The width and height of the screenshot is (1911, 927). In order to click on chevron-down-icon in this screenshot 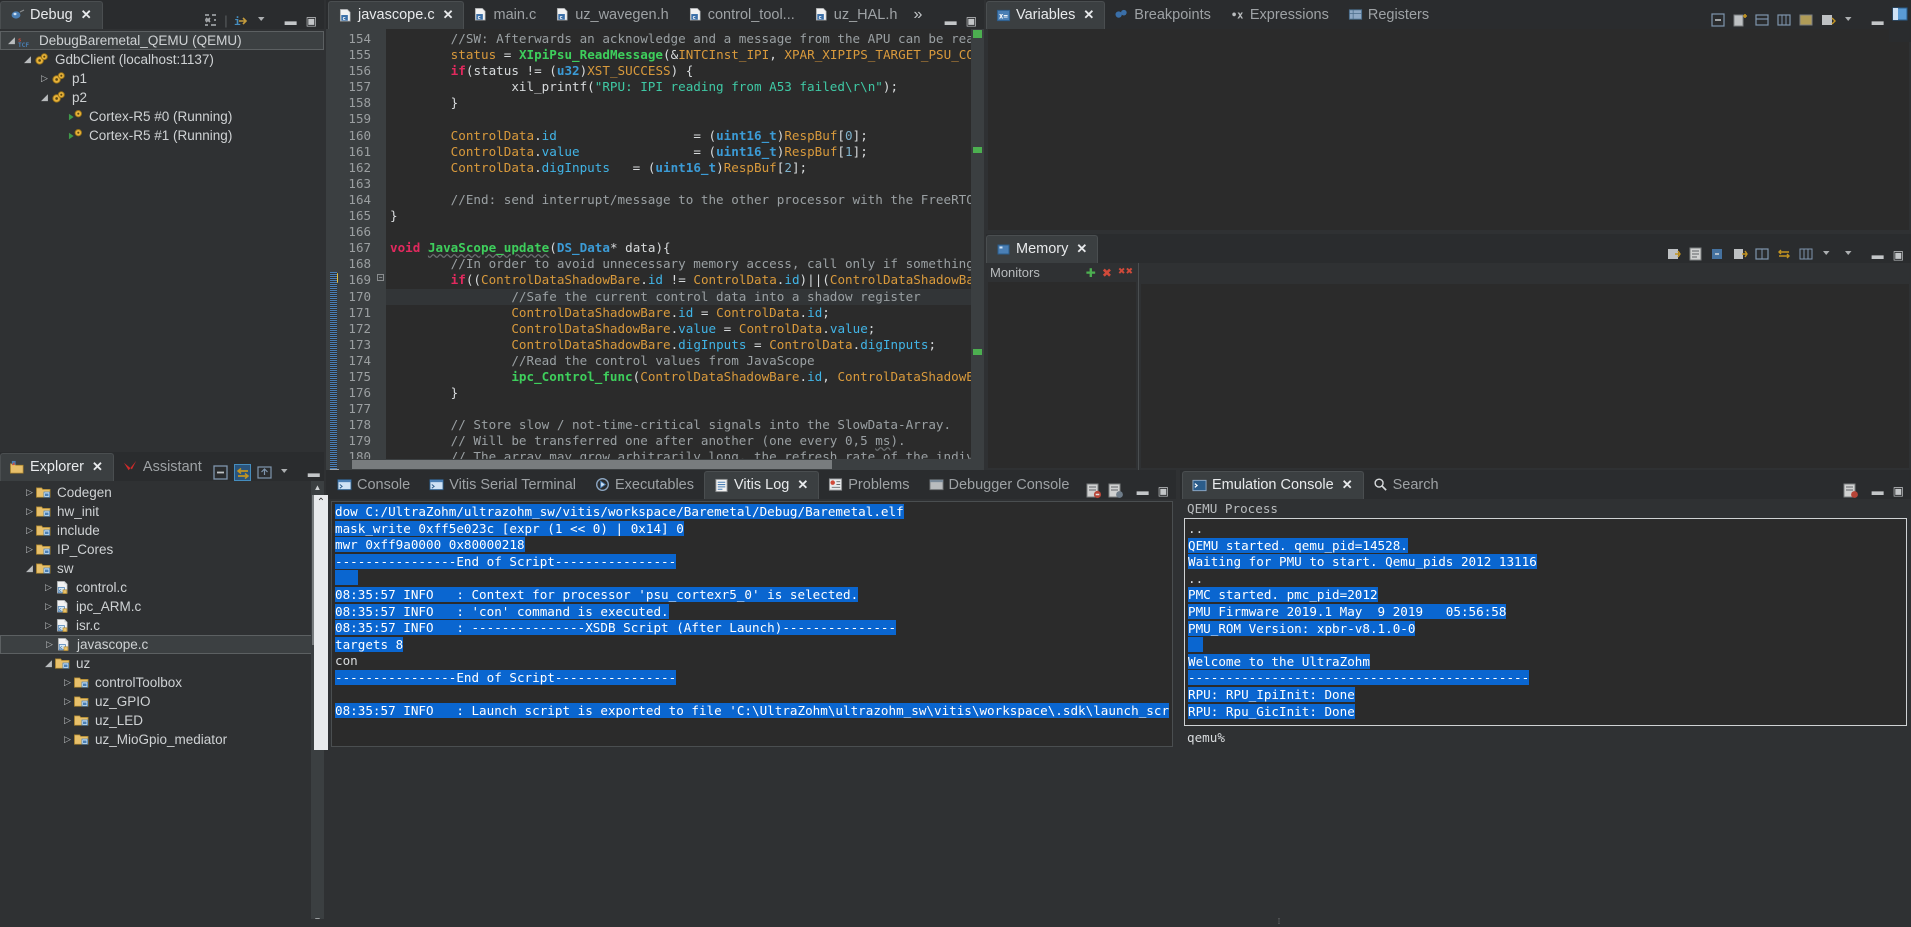, I will do `click(1828, 254)`.